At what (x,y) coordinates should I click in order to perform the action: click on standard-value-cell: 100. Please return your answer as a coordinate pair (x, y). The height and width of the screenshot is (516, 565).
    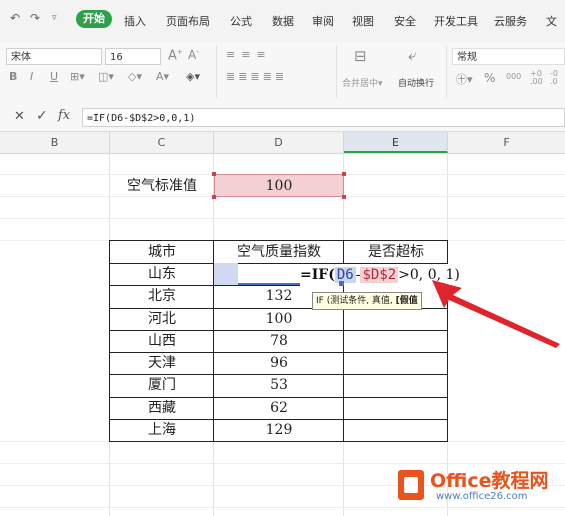
    Looking at the image, I should click on (279, 185).